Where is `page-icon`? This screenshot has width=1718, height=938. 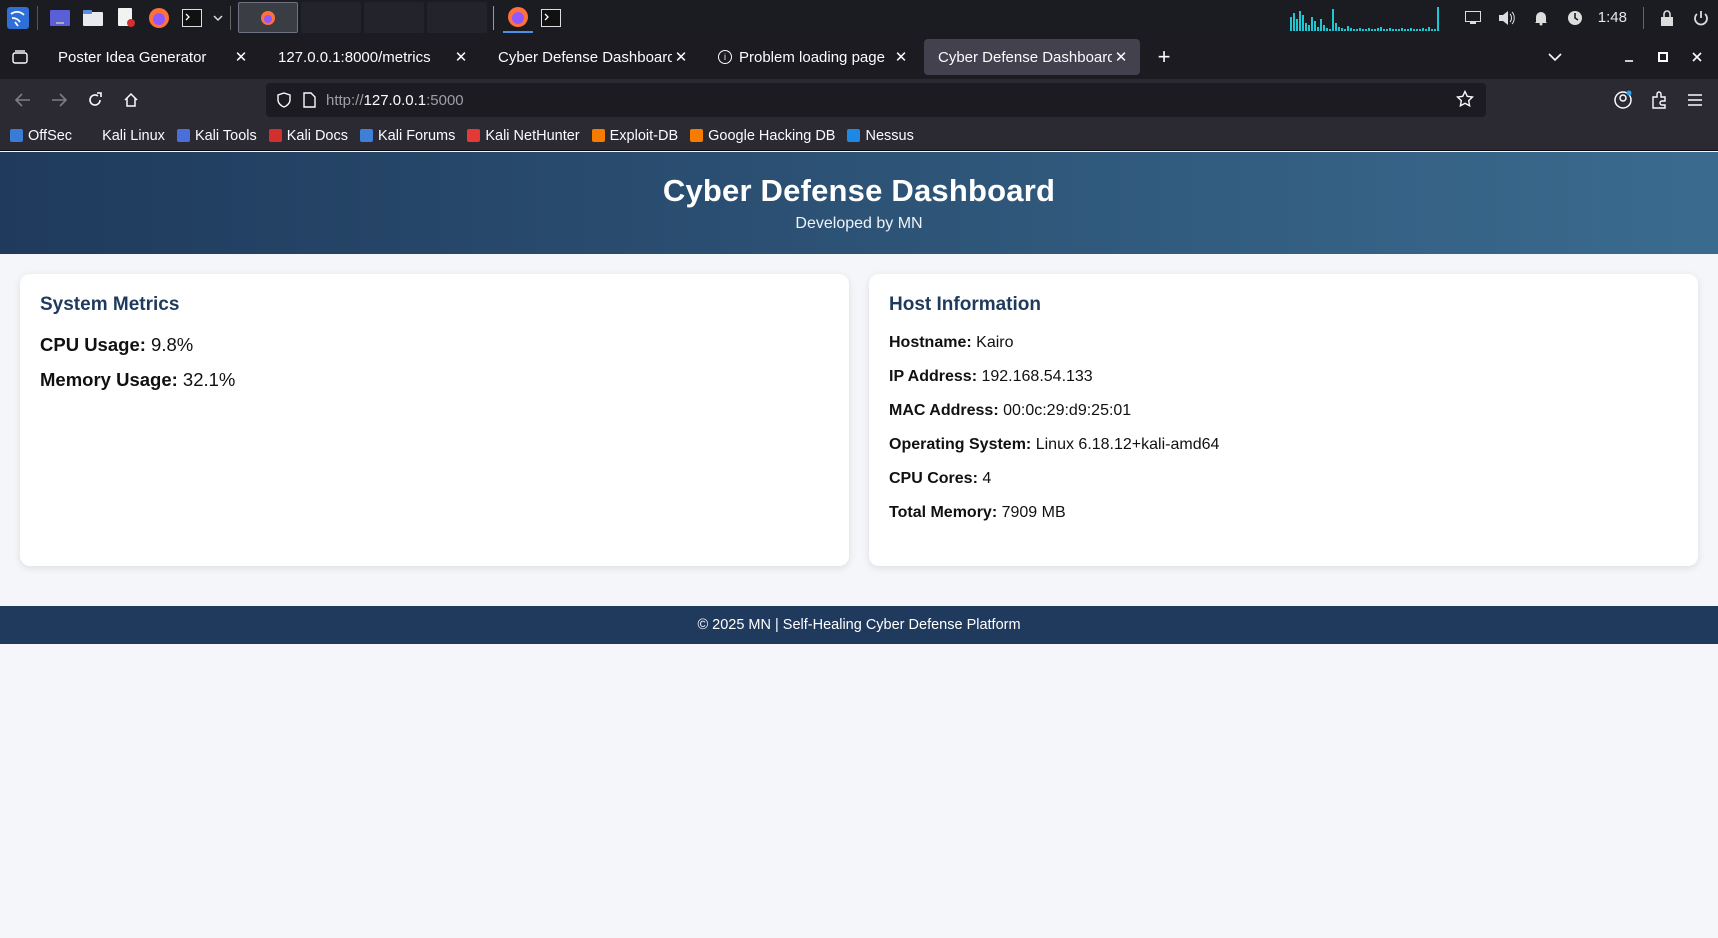 page-icon is located at coordinates (309, 100).